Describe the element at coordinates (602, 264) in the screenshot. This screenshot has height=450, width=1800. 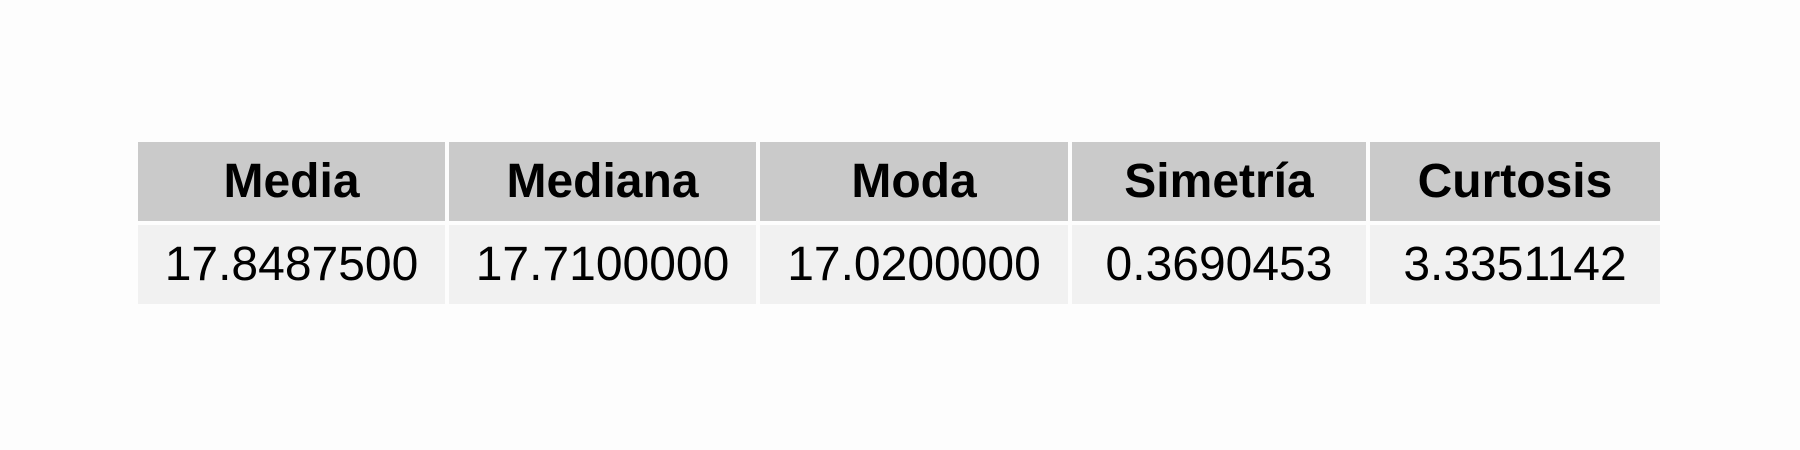
I see `cell-mediana-value: 17.7100000` at that location.